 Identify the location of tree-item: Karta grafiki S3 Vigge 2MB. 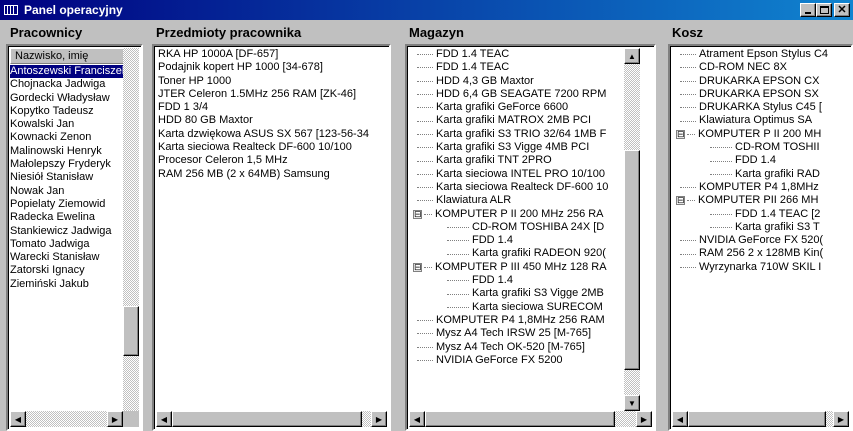
(522, 293).